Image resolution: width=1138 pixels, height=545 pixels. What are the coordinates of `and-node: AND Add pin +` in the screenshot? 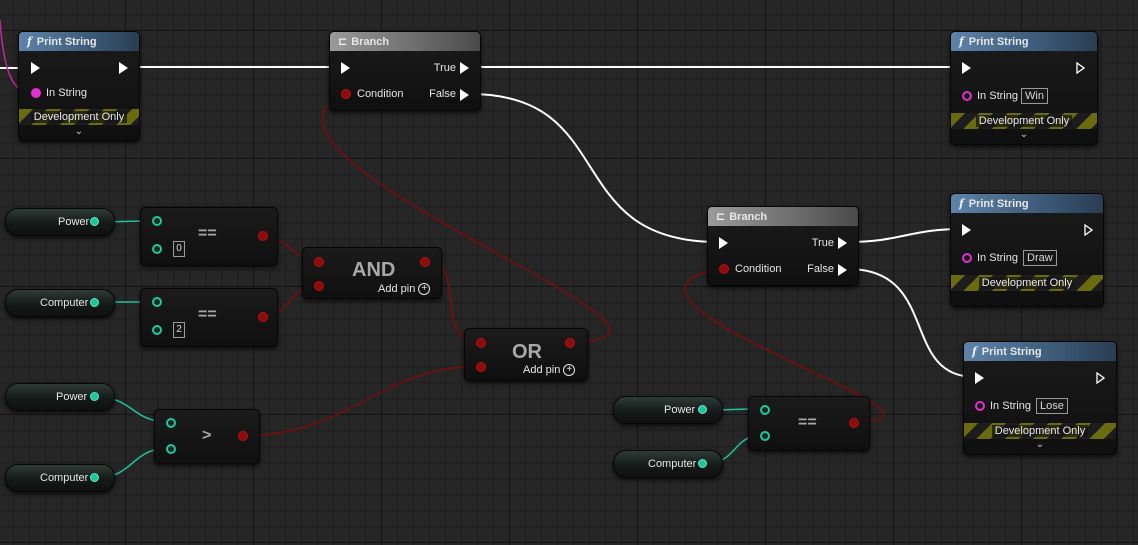 It's located at (372, 273).